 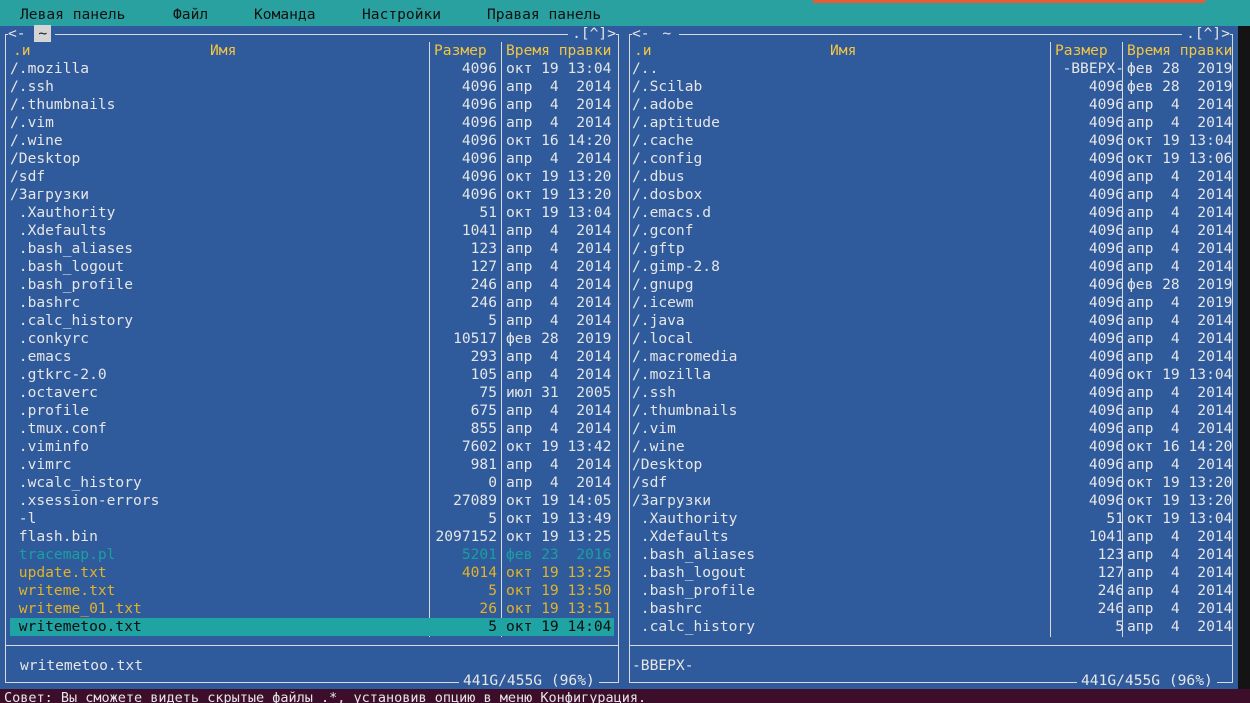 What do you see at coordinates (460, 51) in the screenshot?
I see `left-header-size: Размер` at bounding box center [460, 51].